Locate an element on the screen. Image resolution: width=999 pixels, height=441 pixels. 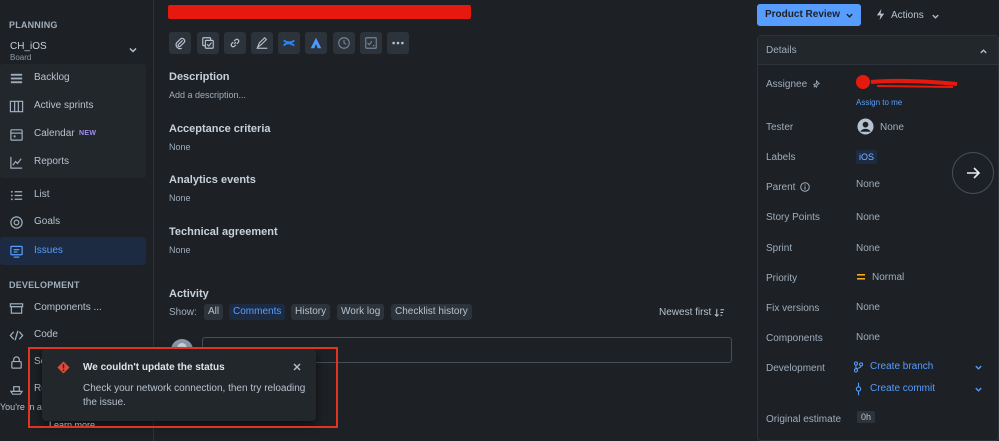
issues-icon is located at coordinates (16, 251).